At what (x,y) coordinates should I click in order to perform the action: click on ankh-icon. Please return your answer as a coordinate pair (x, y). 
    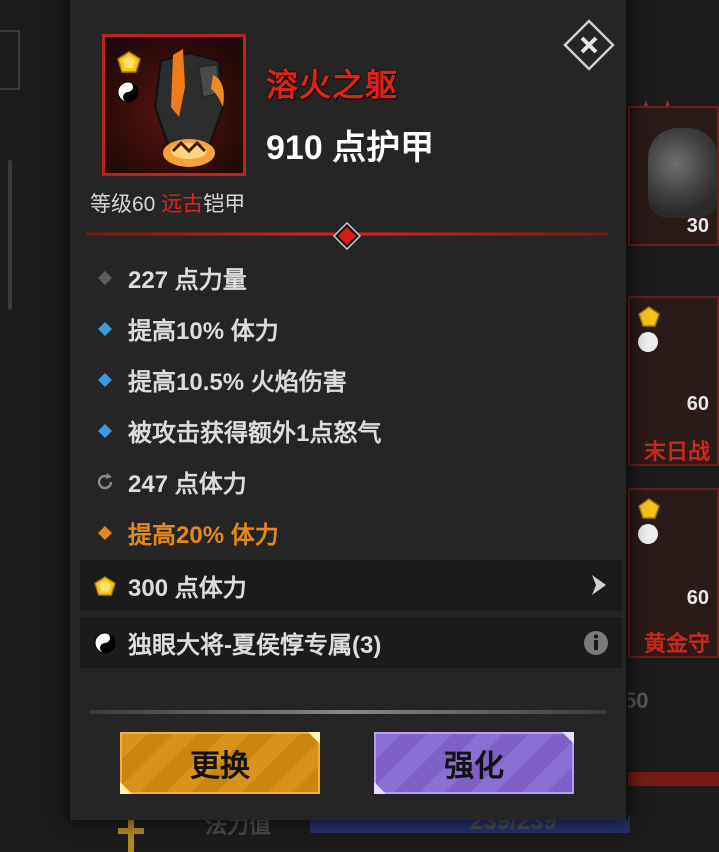
    Looking at the image, I should click on (131, 836).